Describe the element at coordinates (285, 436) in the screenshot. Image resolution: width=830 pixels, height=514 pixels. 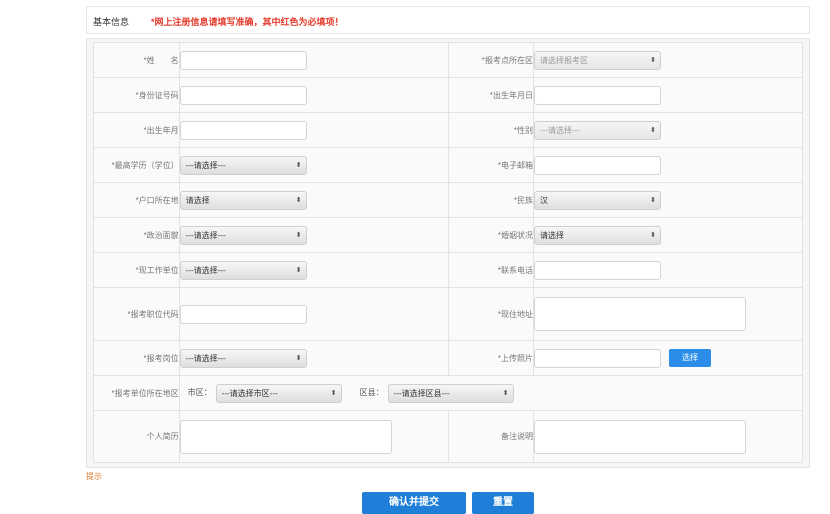
I see `resume-textarea` at that location.